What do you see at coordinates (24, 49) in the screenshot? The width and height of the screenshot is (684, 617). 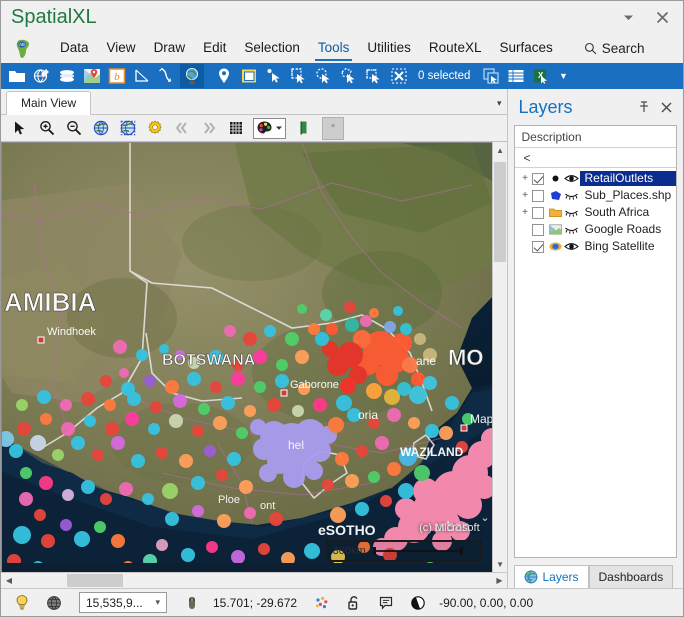 I see `africa-logo-icon: AB` at bounding box center [24, 49].